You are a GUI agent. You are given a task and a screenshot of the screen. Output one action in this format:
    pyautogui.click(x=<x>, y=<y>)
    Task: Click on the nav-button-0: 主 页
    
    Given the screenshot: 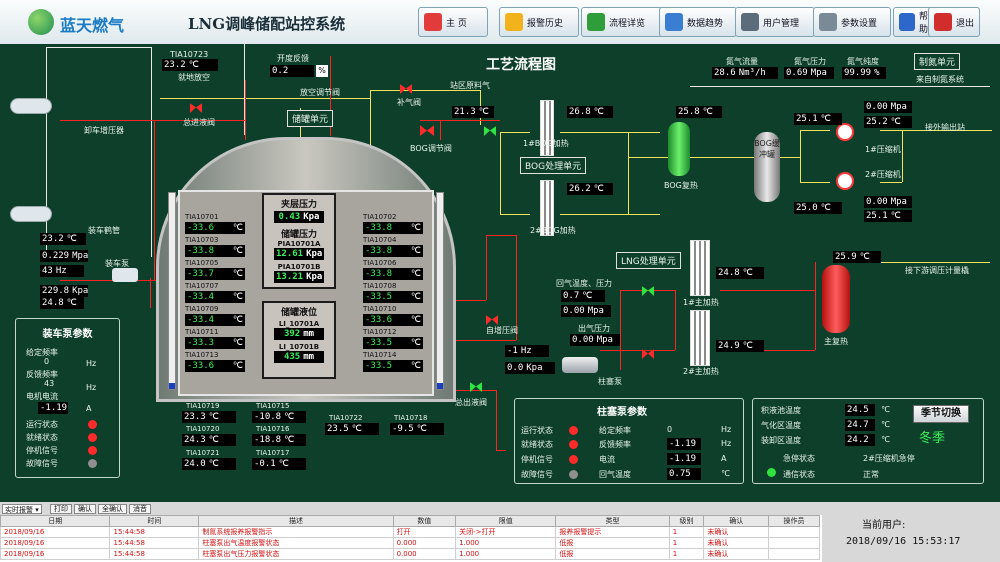 What is the action you would take?
    pyautogui.click(x=453, y=22)
    